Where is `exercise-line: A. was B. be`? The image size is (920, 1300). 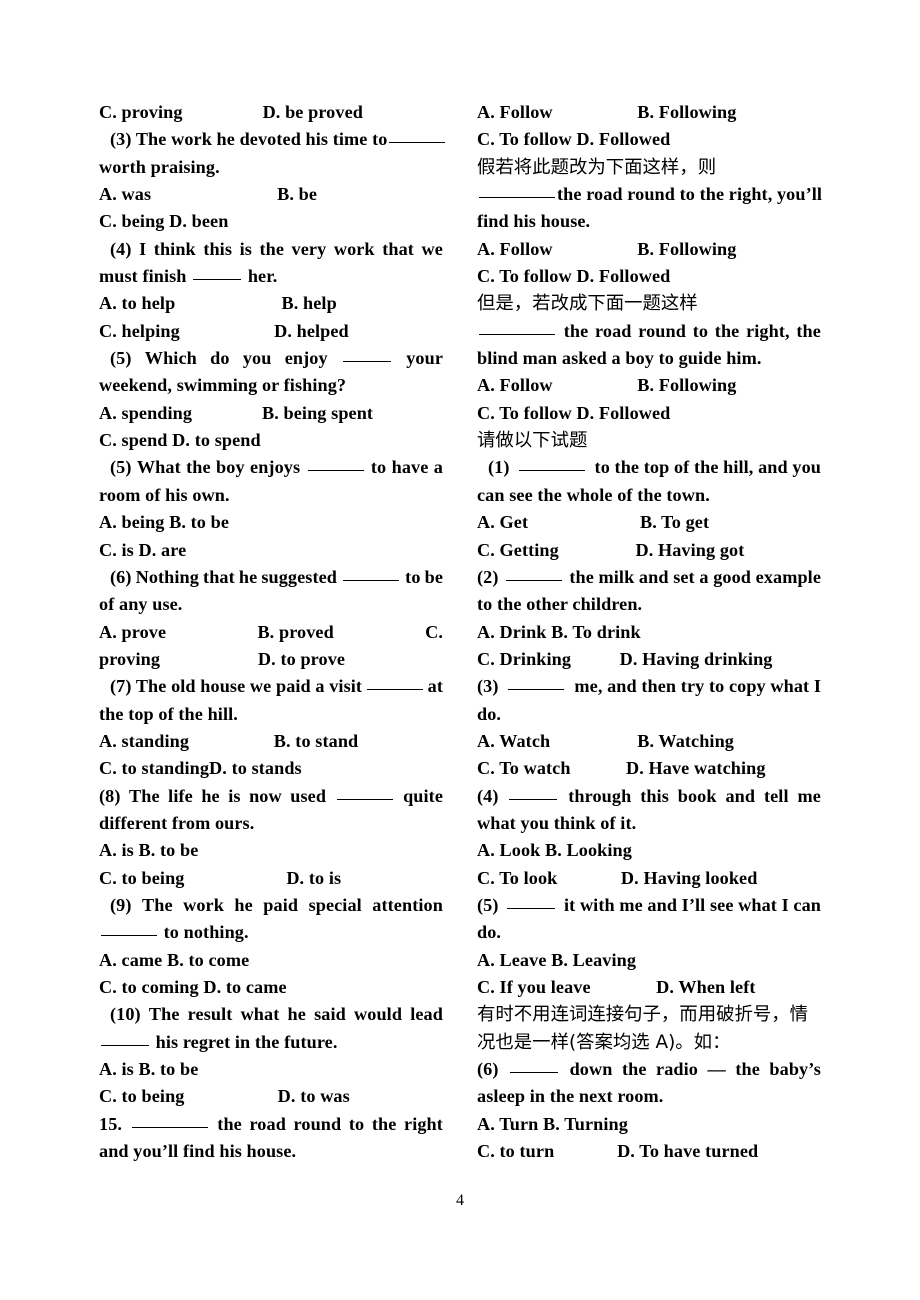 exercise-line: A. was B. be is located at coordinates (271, 194).